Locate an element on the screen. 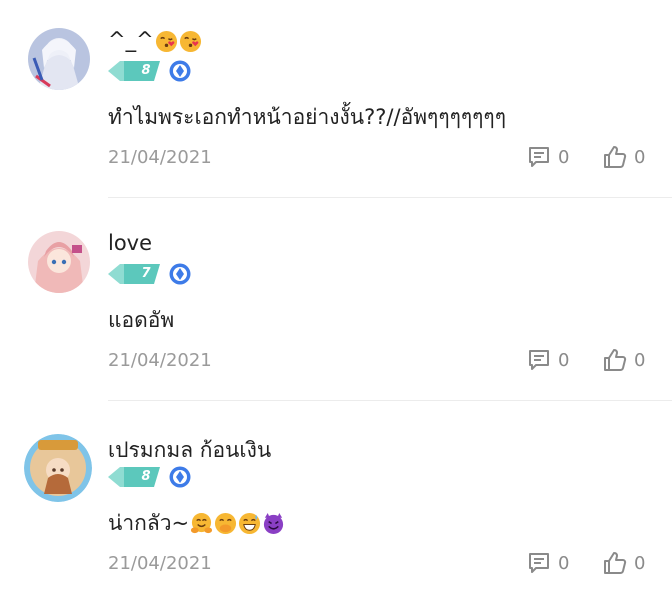  smiling-devil-emoji is located at coordinates (273, 523).